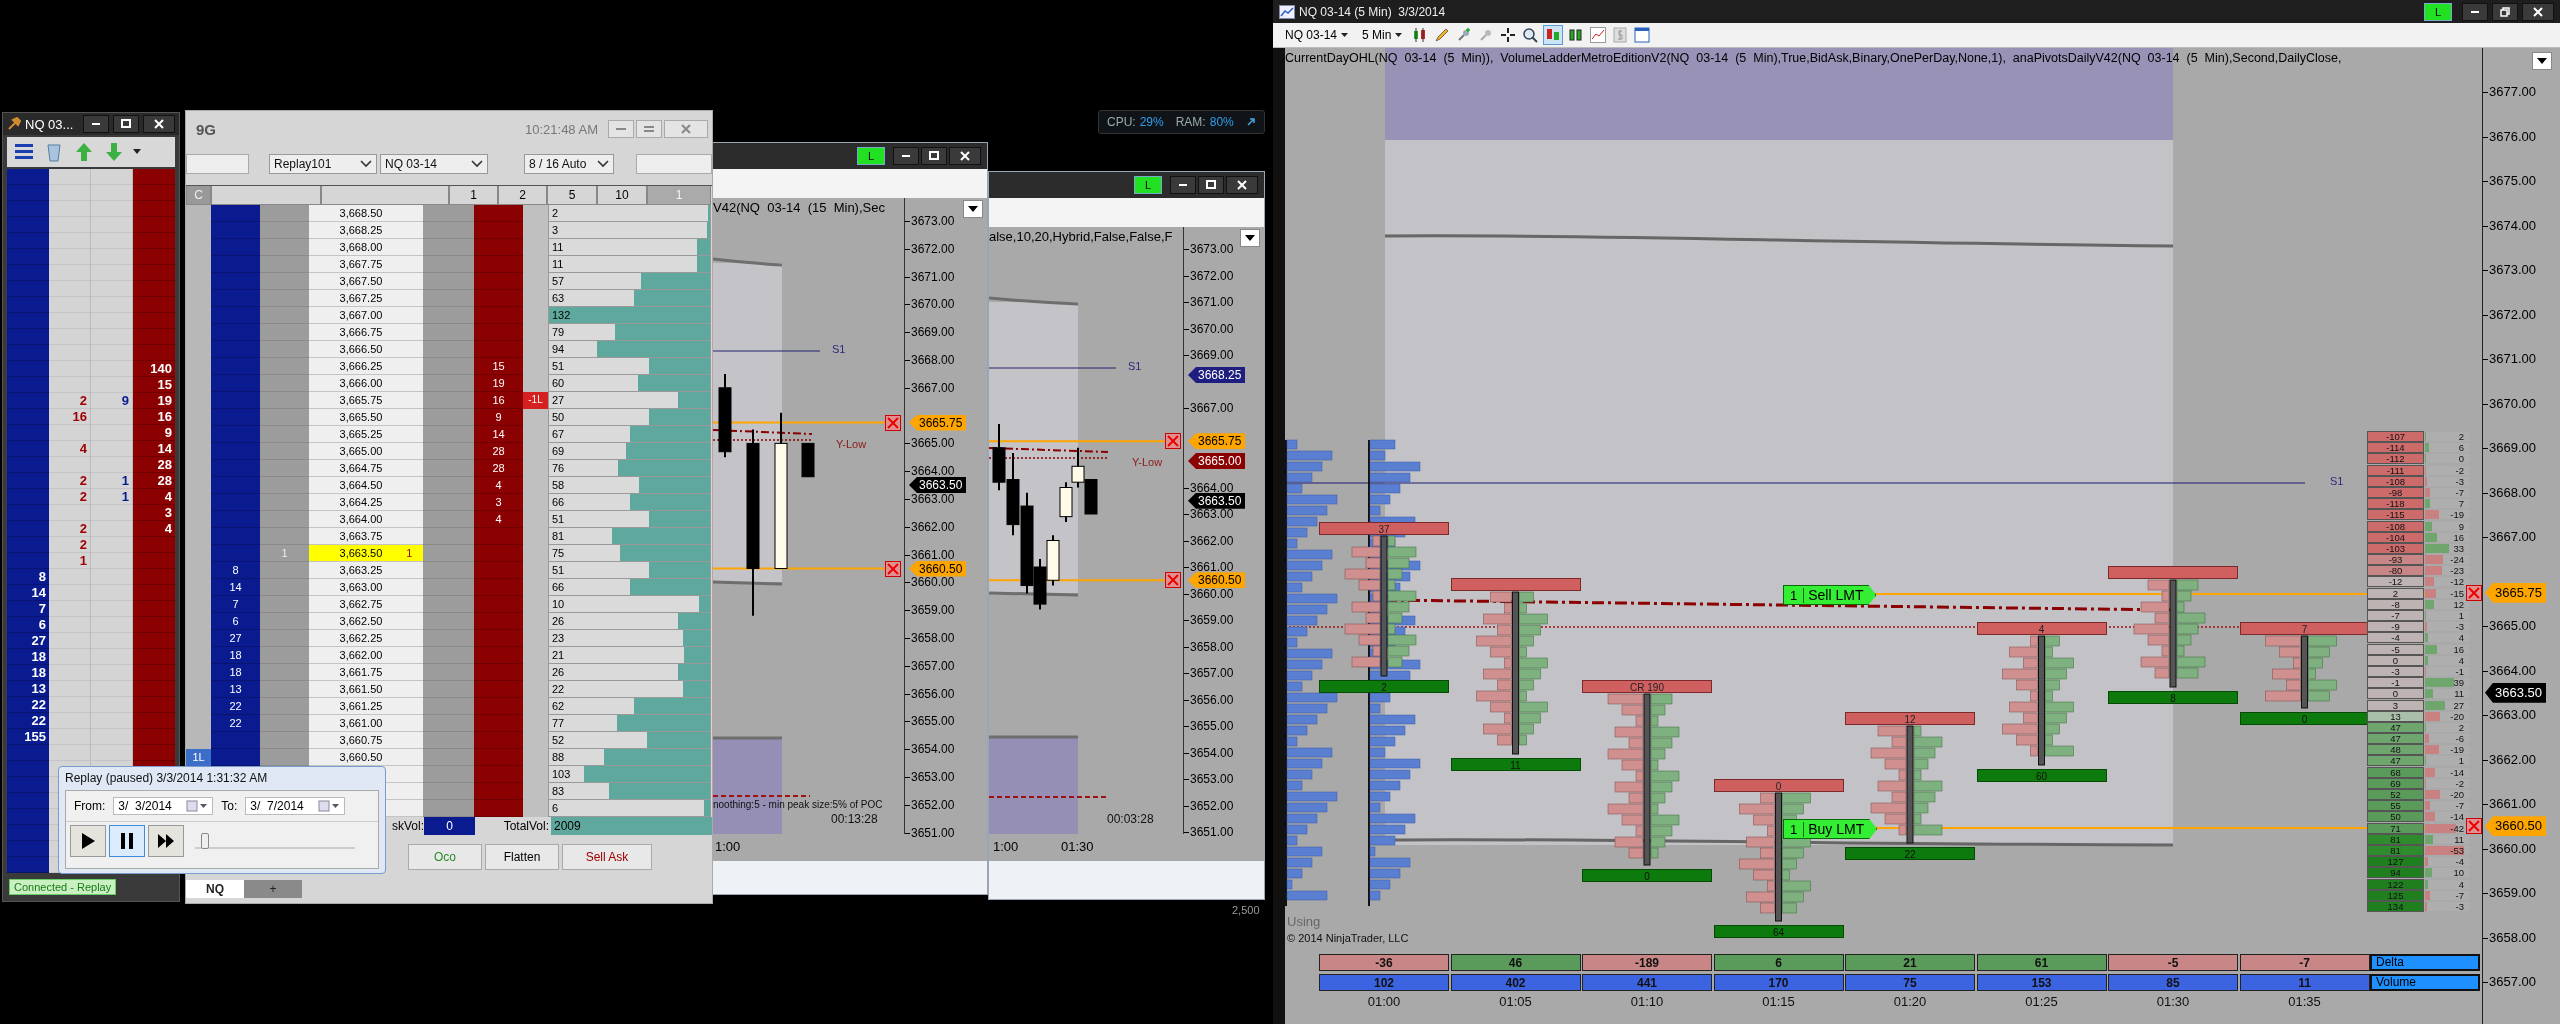 The height and width of the screenshot is (1024, 2560). Describe the element at coordinates (2395, 817) in the screenshot. I see `delta-cell: 50` at that location.